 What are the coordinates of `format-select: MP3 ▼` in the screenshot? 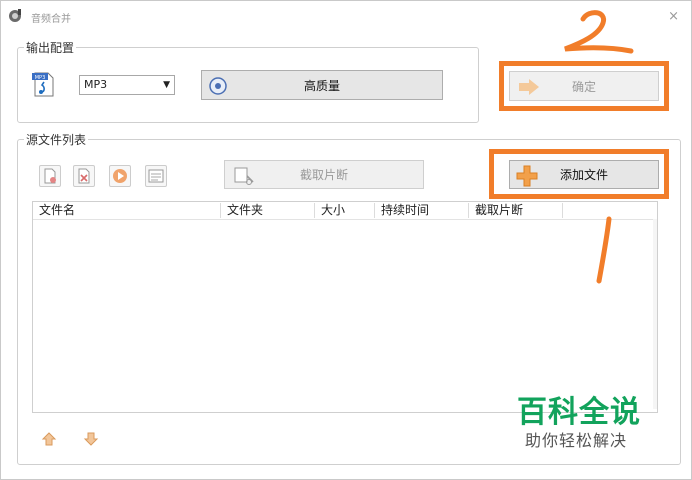 It's located at (127, 85).